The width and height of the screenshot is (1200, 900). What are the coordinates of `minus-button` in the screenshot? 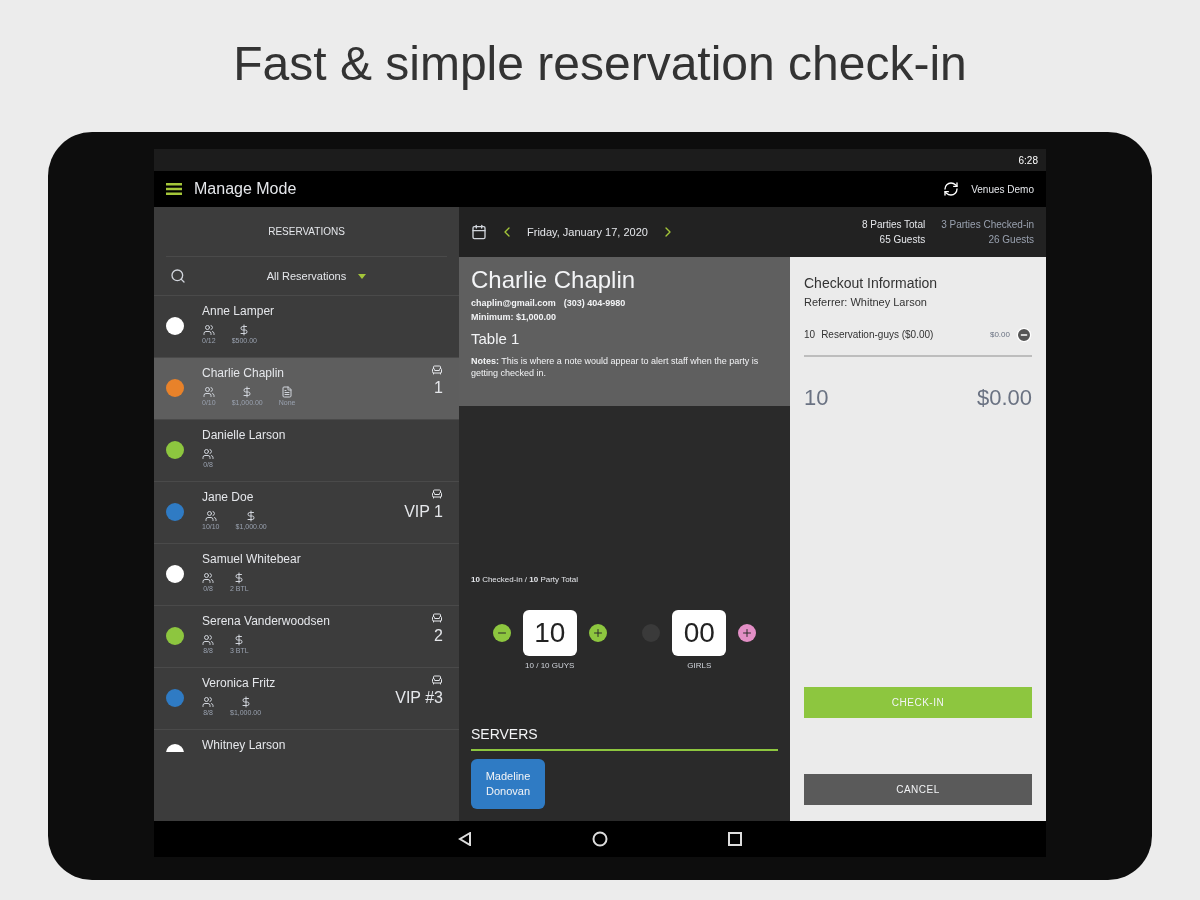 It's located at (501, 633).